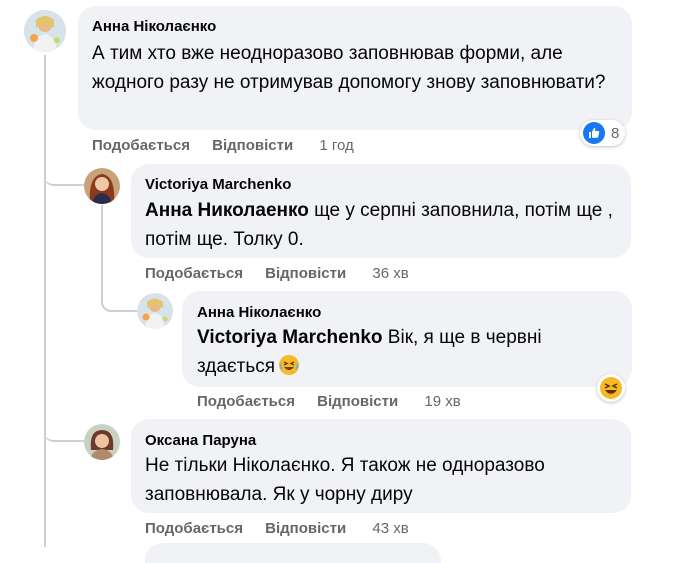 This screenshot has height=563, width=688. Describe the element at coordinates (336, 146) in the screenshot. I see `comment-time: 1 год` at that location.